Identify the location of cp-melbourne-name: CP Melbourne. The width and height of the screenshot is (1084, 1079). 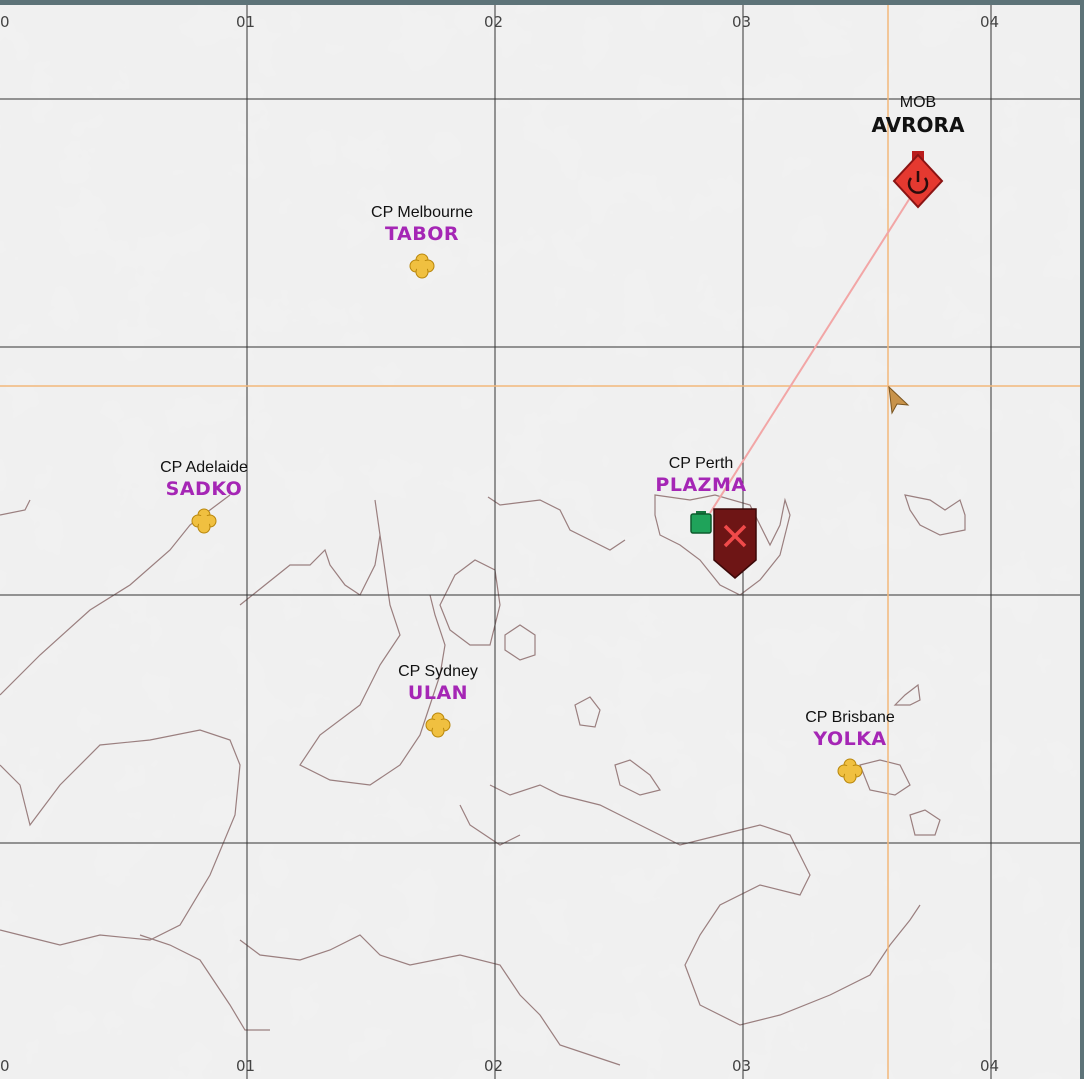
(422, 212).